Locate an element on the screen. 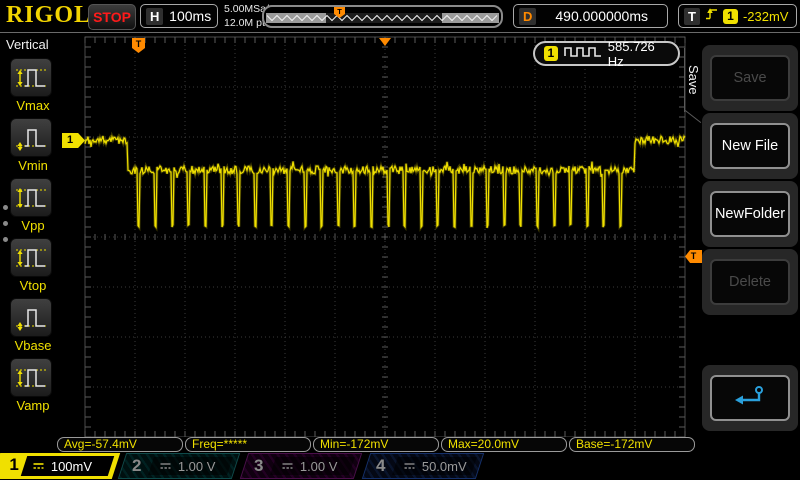  trigger-badge: T 1 -232mV is located at coordinates (737, 16).